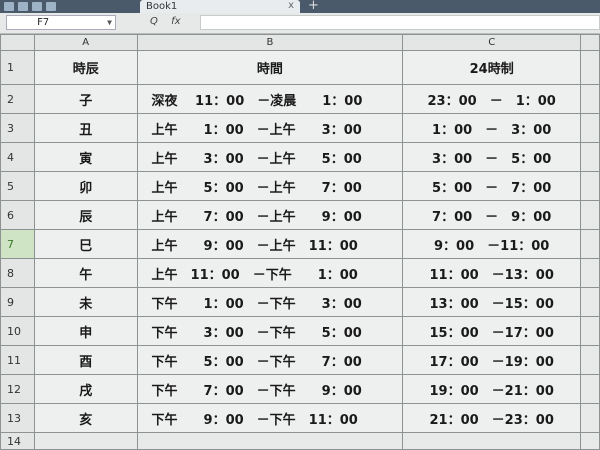  Describe the element at coordinates (492, 42) in the screenshot. I see `column-header-c: C` at that location.